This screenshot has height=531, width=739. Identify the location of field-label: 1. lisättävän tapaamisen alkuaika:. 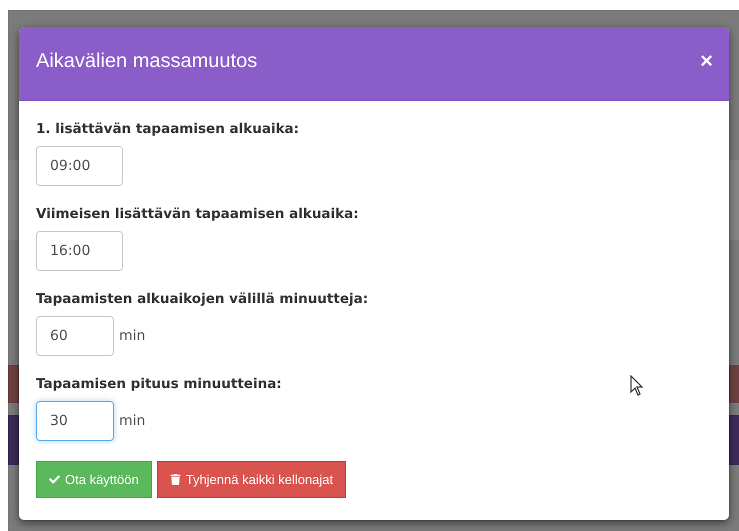
(168, 129).